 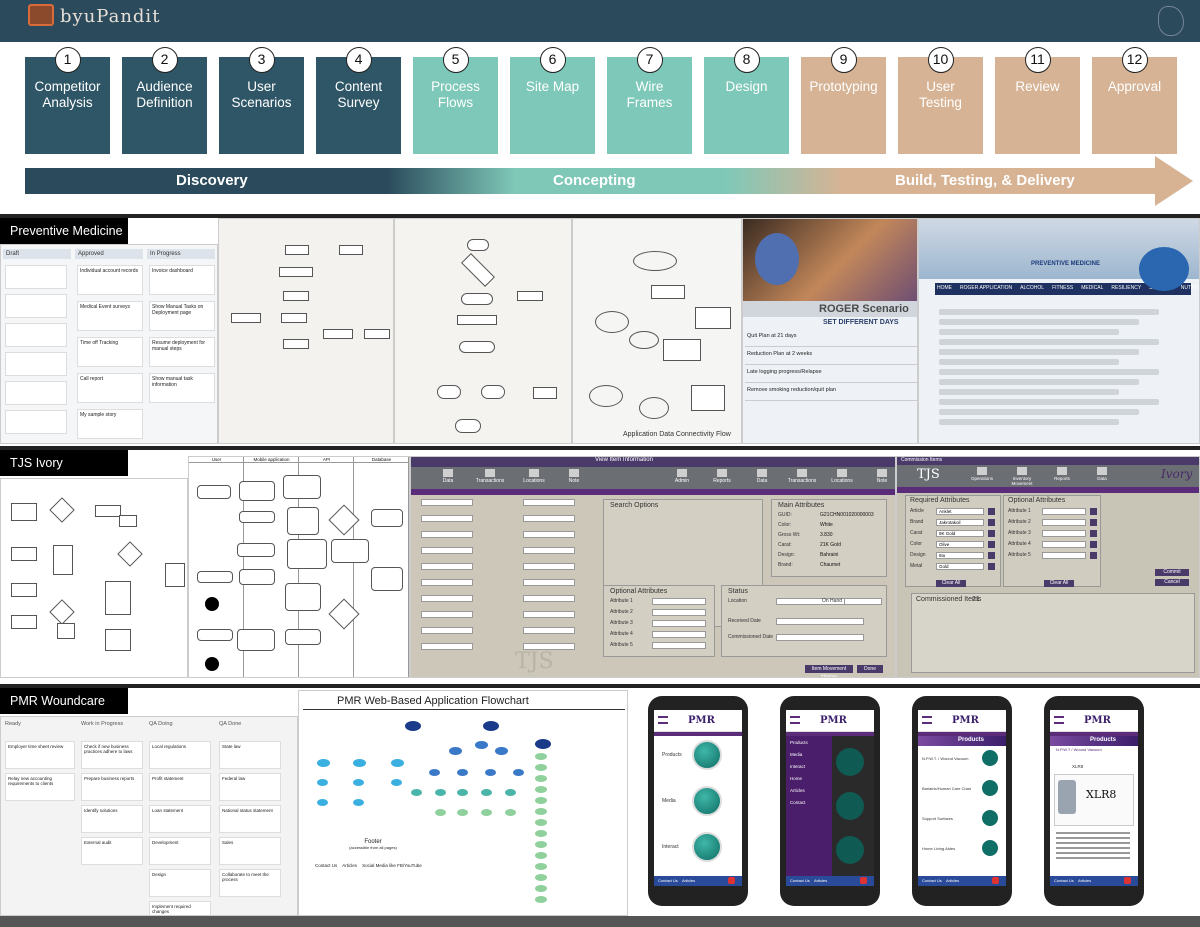 What do you see at coordinates (534, 476) in the screenshot?
I see `nav-locations: Locations` at bounding box center [534, 476].